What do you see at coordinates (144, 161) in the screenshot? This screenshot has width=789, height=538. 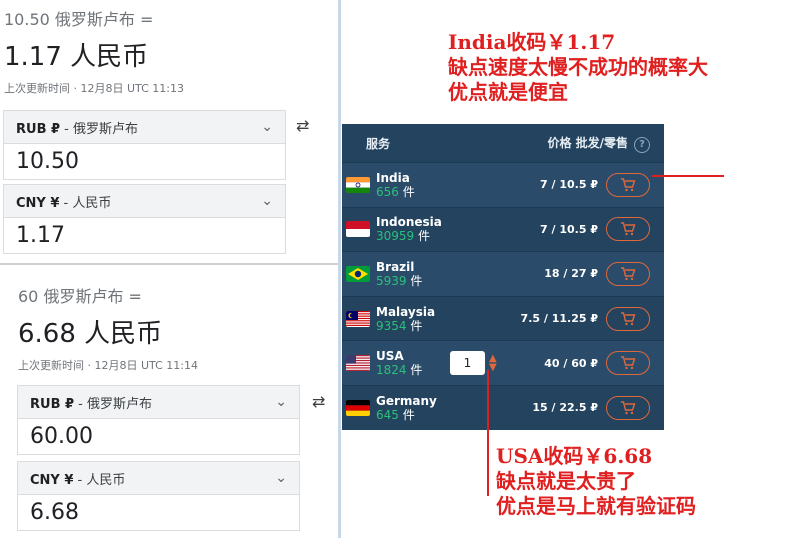 I see `rub-amount-input: 10.50` at bounding box center [144, 161].